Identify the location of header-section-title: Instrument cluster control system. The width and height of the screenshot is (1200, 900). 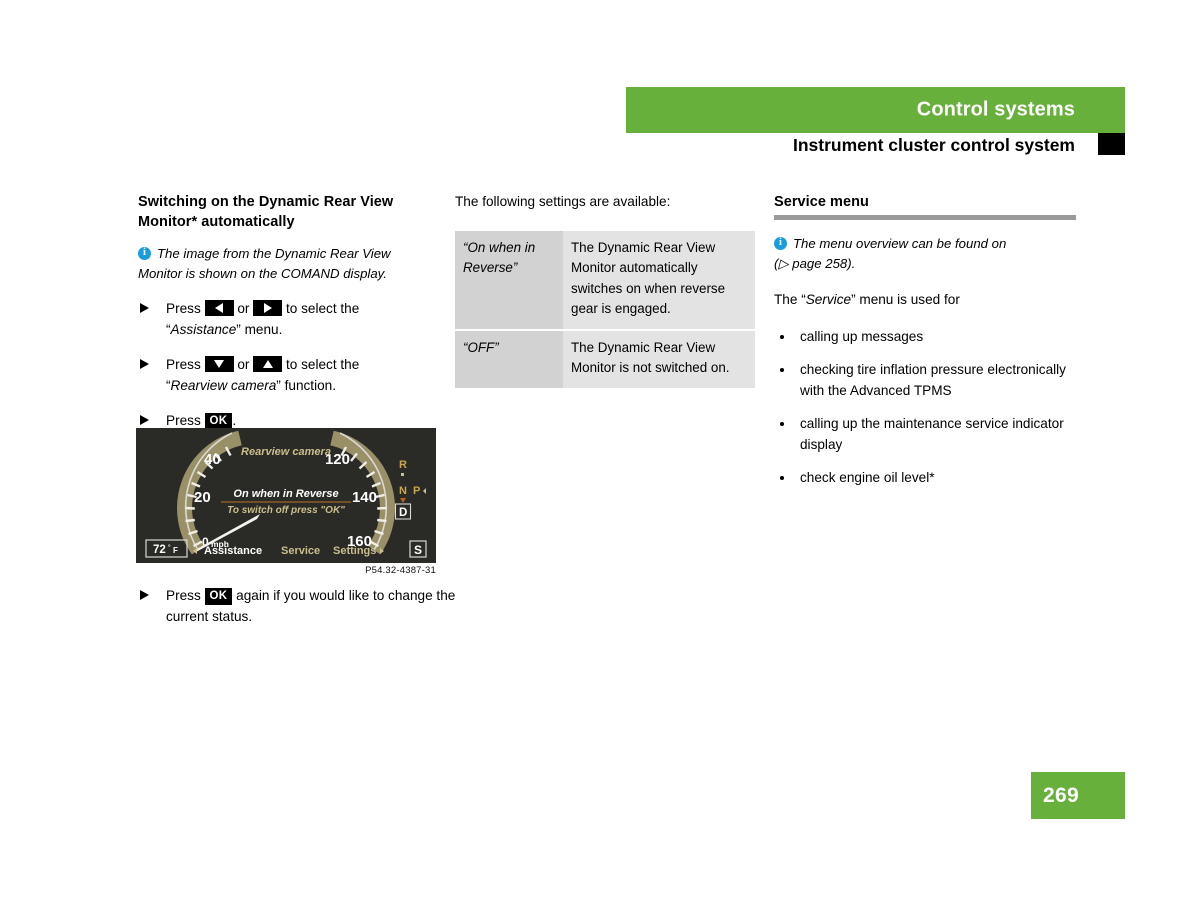
(933, 145).